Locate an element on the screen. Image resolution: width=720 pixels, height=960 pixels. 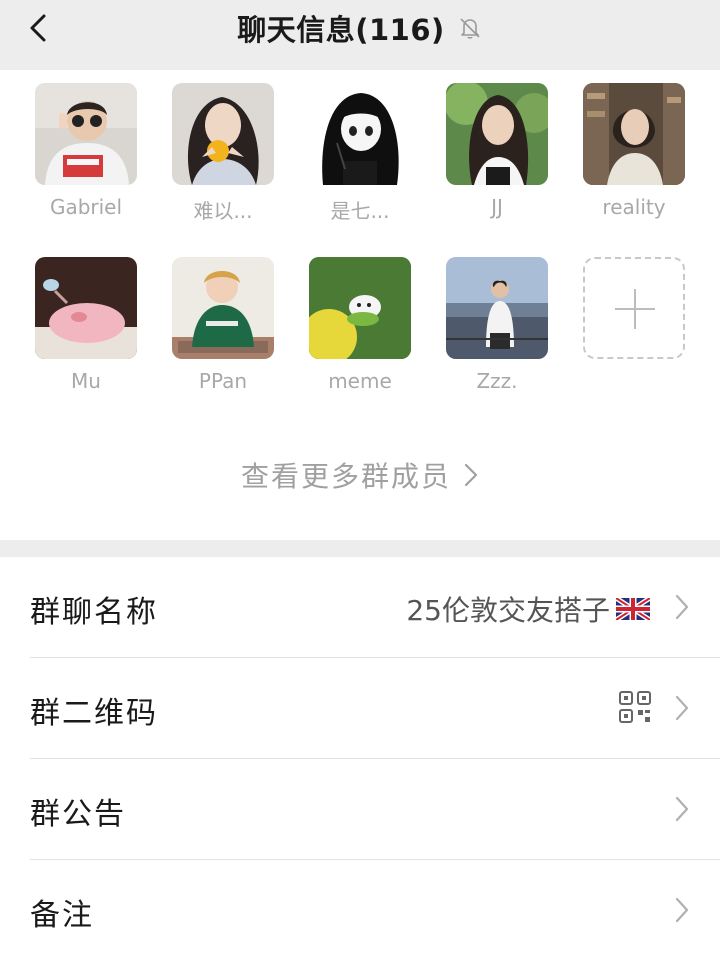
member-item: Zzz. is located at coordinates (497, 325).